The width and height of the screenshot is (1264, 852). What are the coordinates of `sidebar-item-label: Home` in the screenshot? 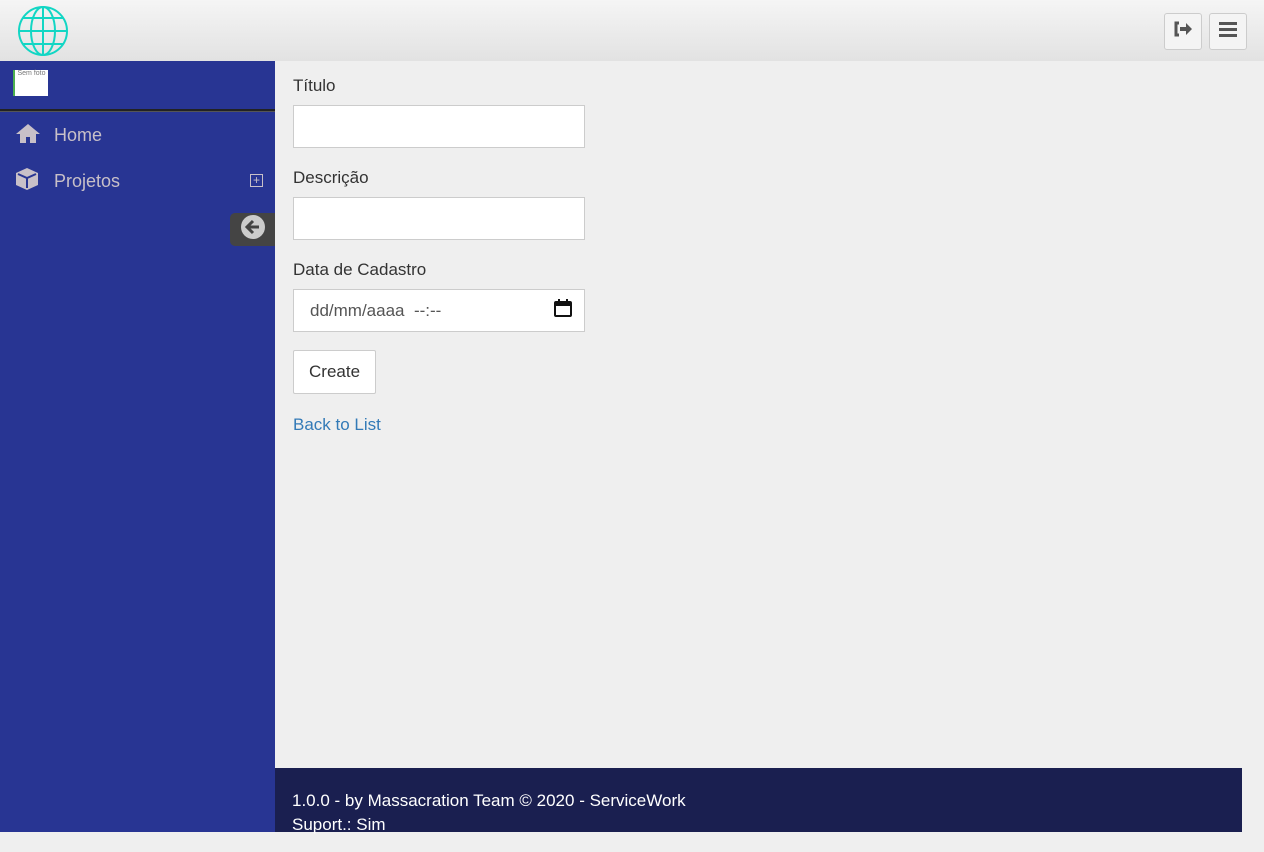 It's located at (78, 134).